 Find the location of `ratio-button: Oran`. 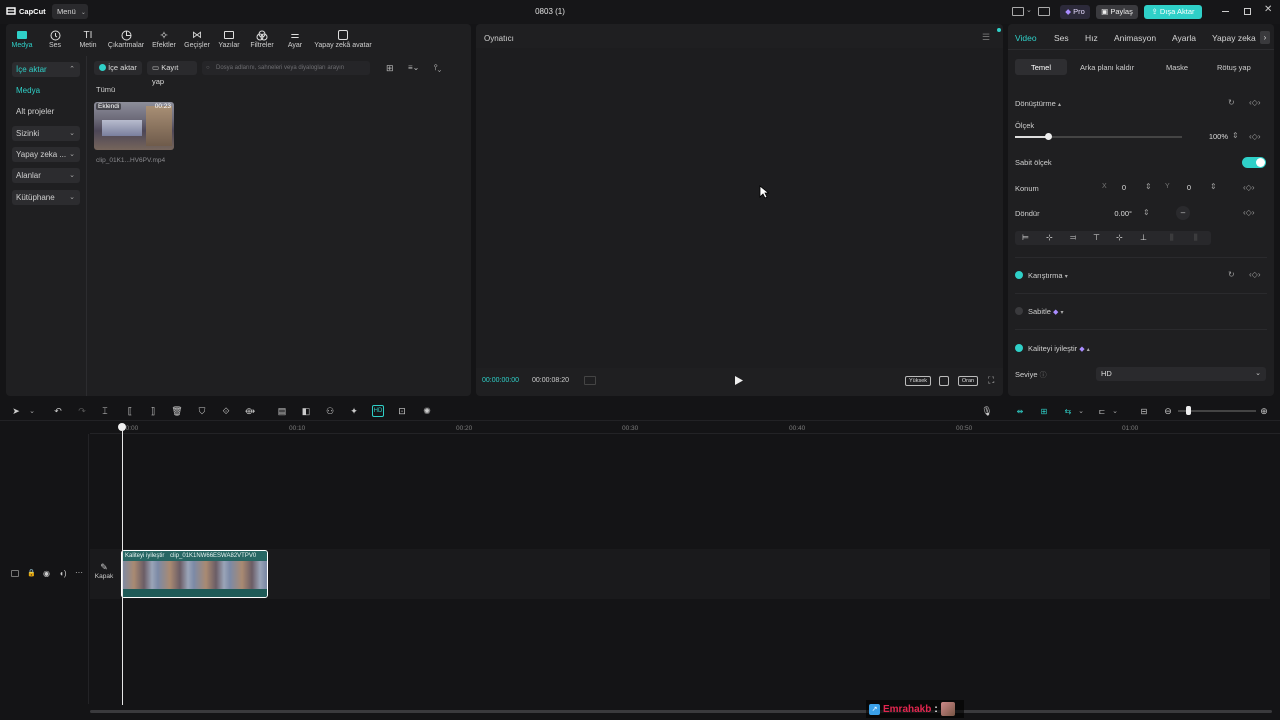

ratio-button: Oran is located at coordinates (968, 381).